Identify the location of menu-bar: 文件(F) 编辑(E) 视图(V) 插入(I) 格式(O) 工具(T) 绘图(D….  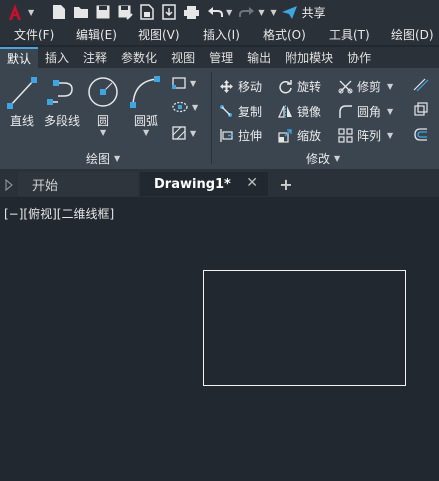
(219, 34).